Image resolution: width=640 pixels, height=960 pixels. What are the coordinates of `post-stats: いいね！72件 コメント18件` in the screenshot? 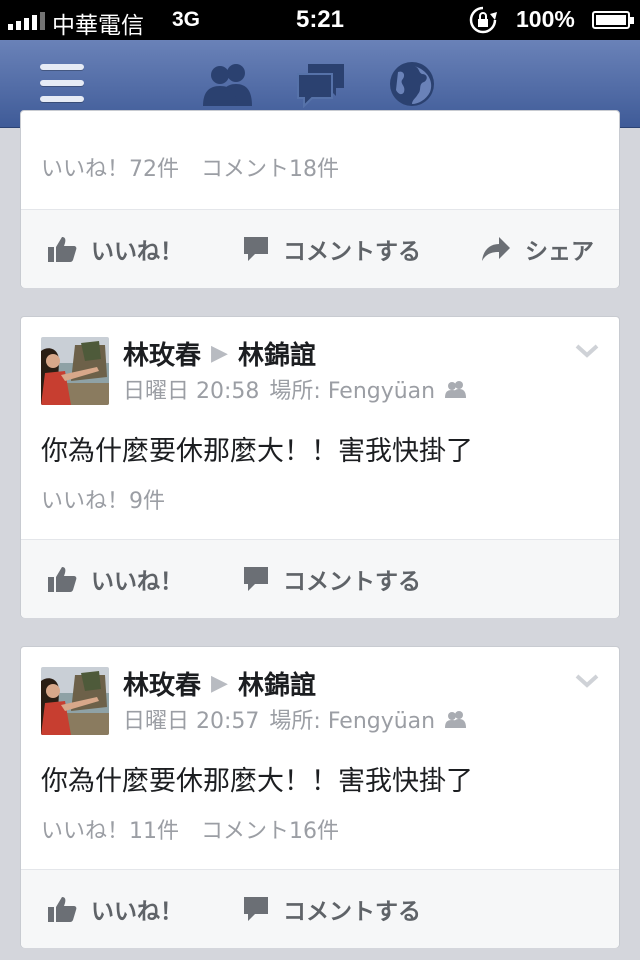 It's located at (201, 167).